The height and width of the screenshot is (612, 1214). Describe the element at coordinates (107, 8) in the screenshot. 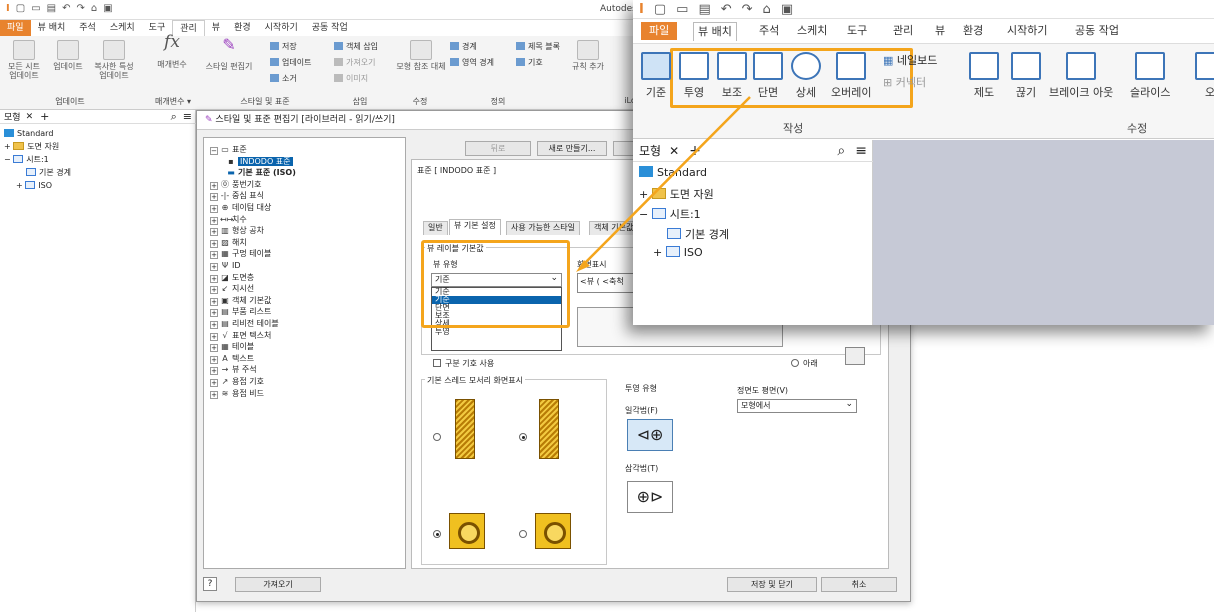

I see `print-icon: ▣` at that location.